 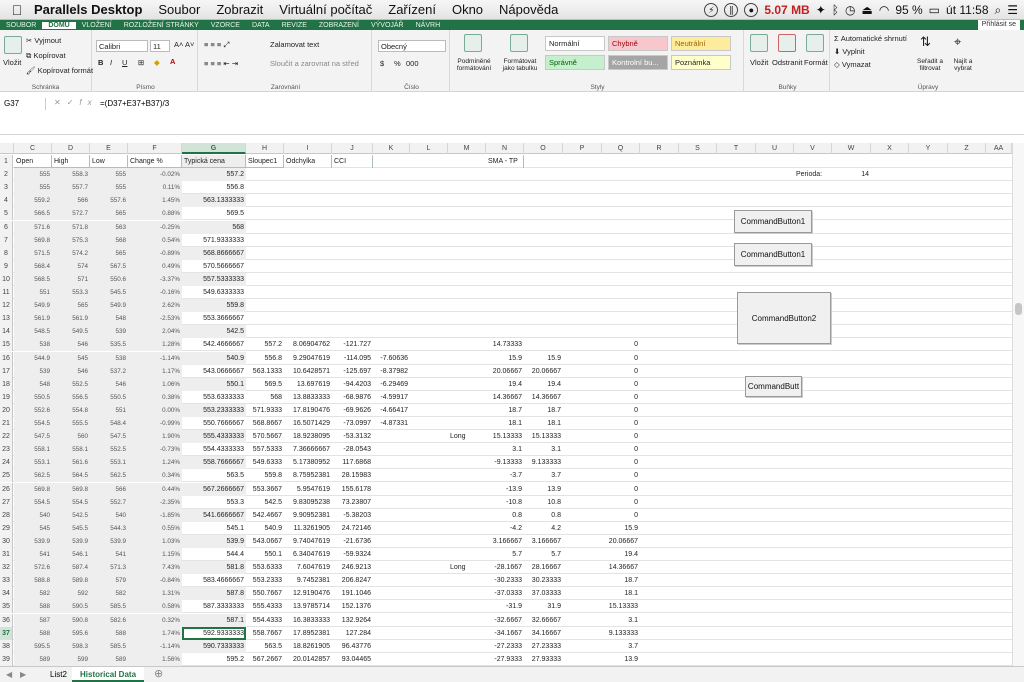 What do you see at coordinates (33, 568) in the screenshot?
I see `cell-c32: 572.6` at bounding box center [33, 568].